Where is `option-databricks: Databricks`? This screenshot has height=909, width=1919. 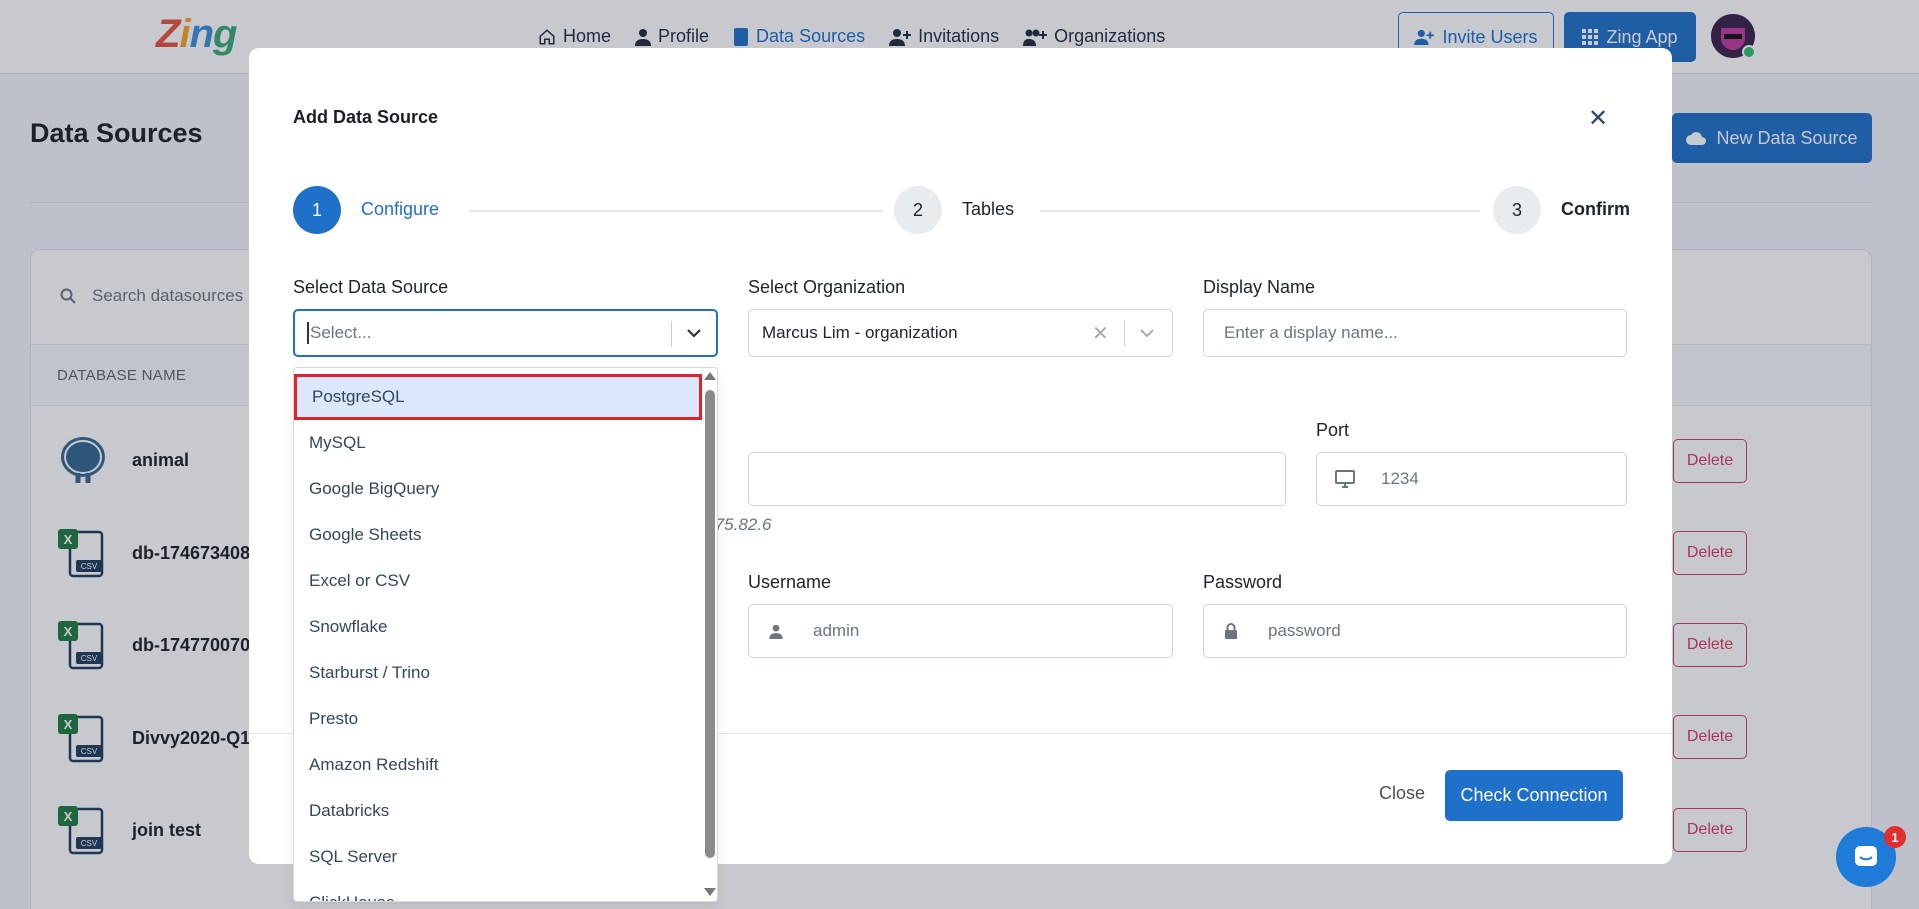
option-databricks: Databricks is located at coordinates (498, 811).